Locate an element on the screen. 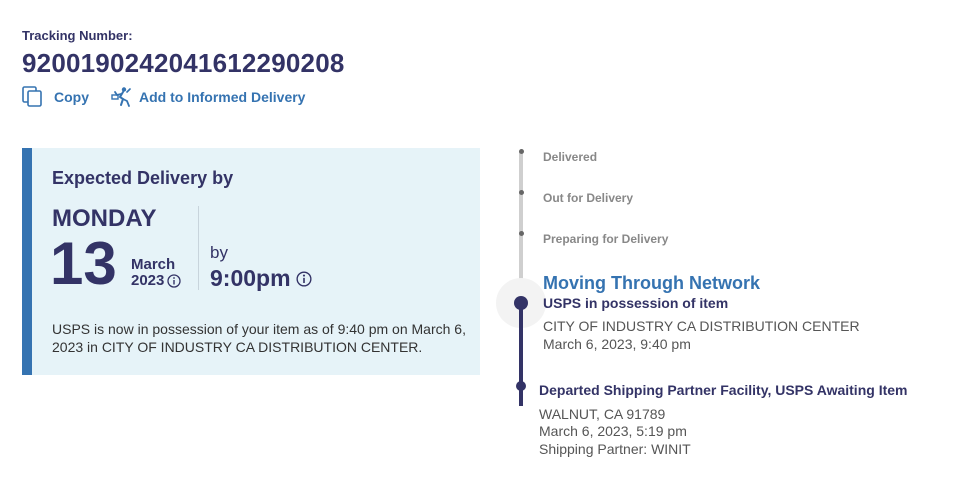 This screenshot has width=979, height=477. current-step-location: CITY OF INDUSTRY CA DISTRIBUTION CENTER is located at coordinates (701, 326).